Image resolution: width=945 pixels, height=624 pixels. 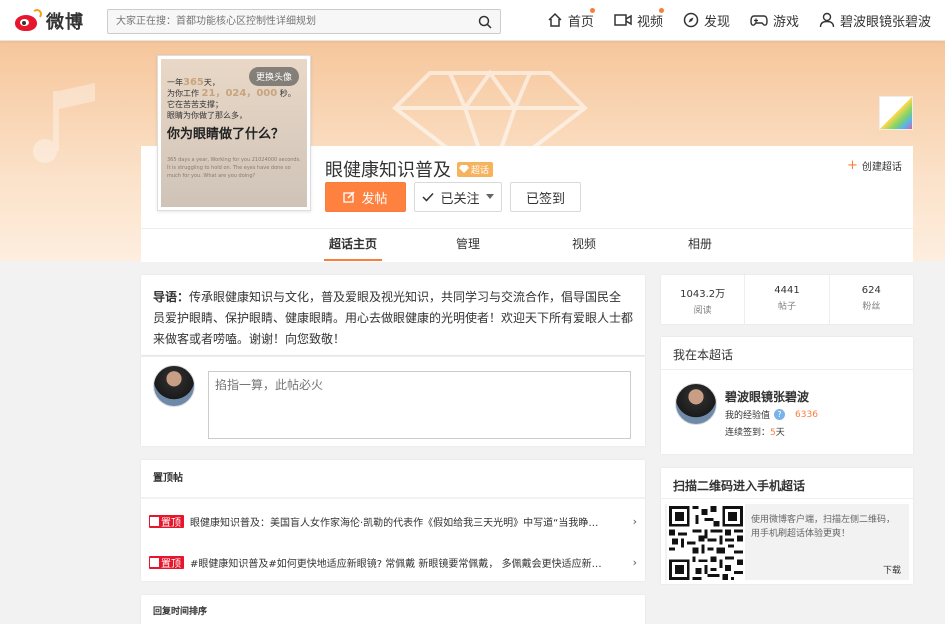 I want to click on search-icon, so click(x=485, y=22).